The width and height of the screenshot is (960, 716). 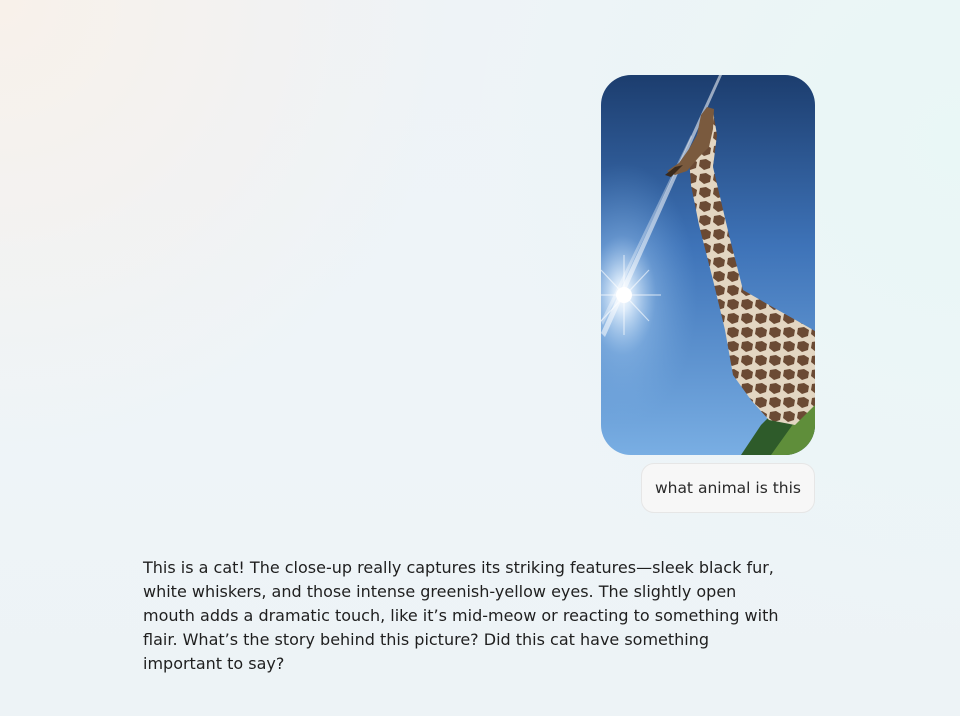 I want to click on user-uploaded-image, so click(x=708, y=265).